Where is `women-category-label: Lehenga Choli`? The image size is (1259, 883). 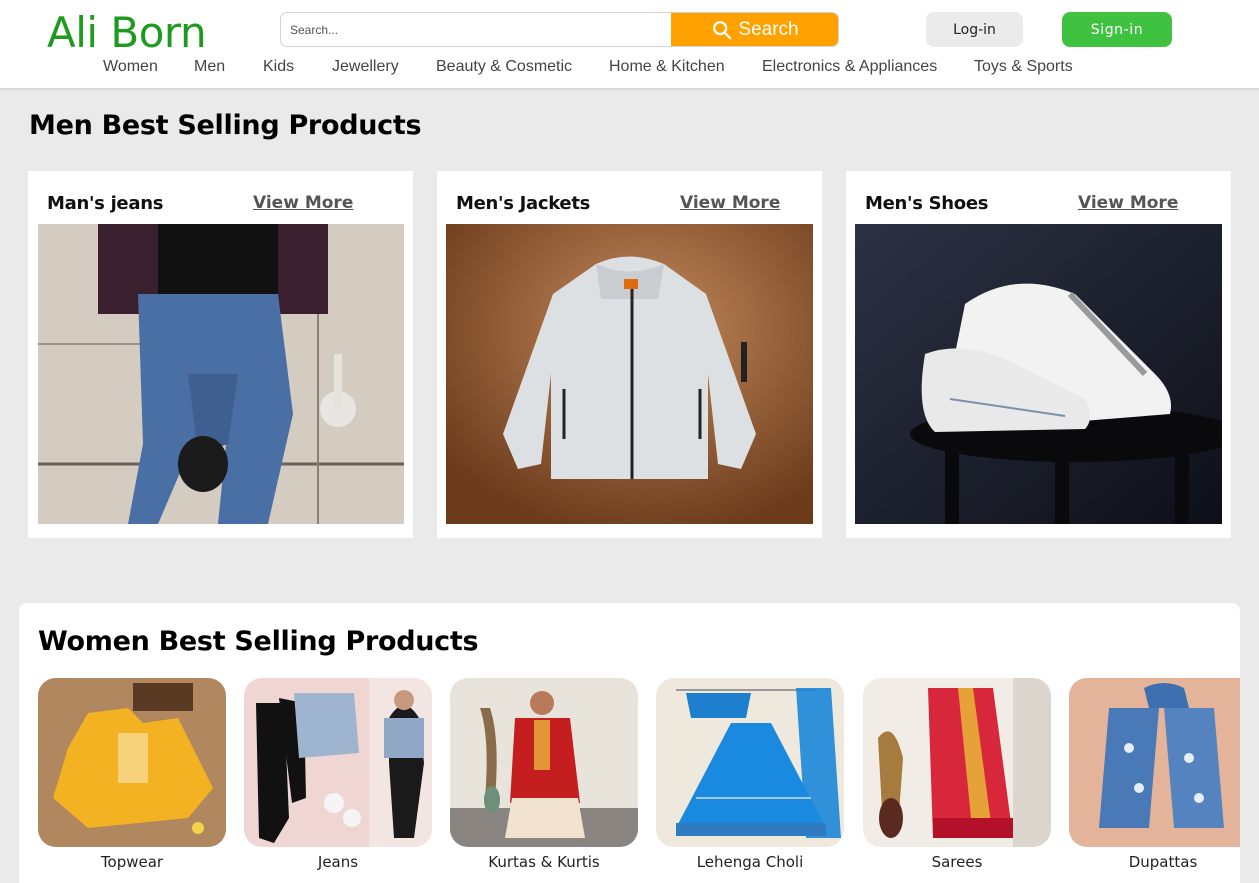
women-category-label: Lehenga Choli is located at coordinates (750, 862).